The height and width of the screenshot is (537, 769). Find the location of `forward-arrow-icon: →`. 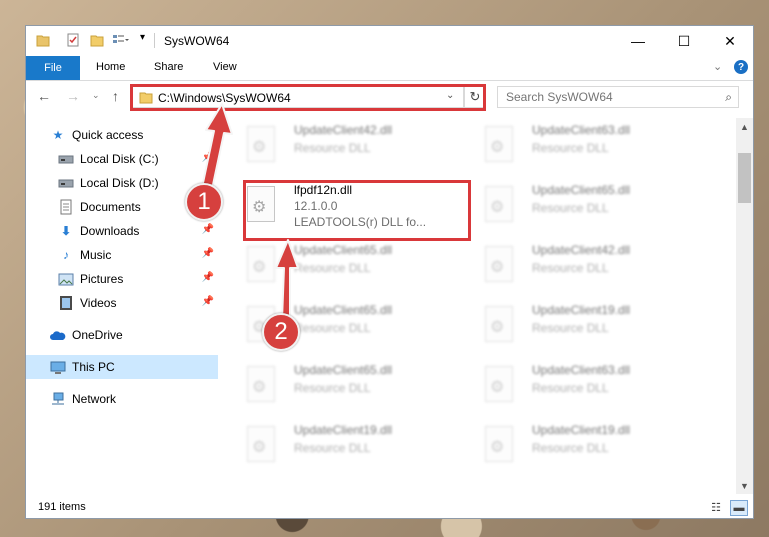

forward-arrow-icon: → is located at coordinates (73, 96).